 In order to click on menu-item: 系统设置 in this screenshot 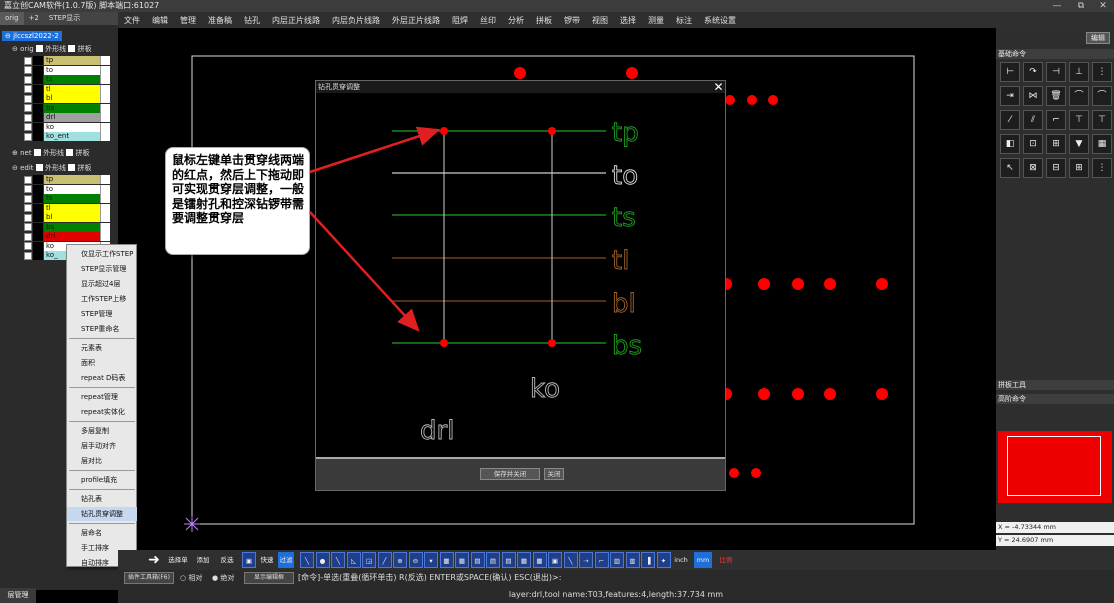, I will do `click(720, 20)`.